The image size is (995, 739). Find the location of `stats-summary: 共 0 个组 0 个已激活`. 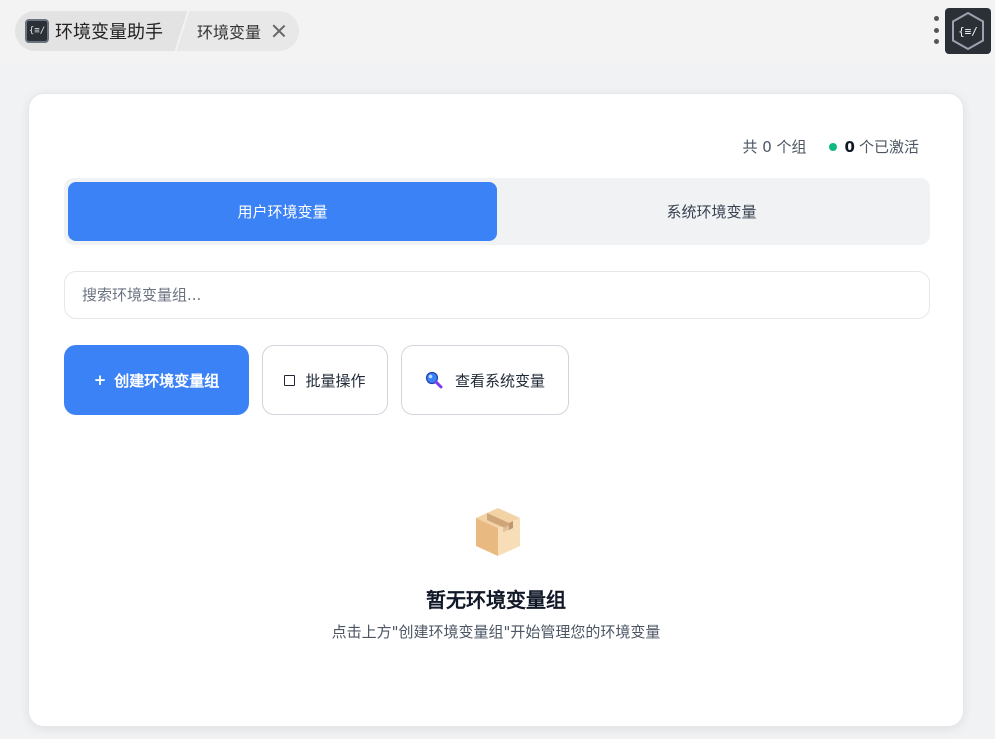

stats-summary: 共 0 个组 0 个已激活 is located at coordinates (830, 146).